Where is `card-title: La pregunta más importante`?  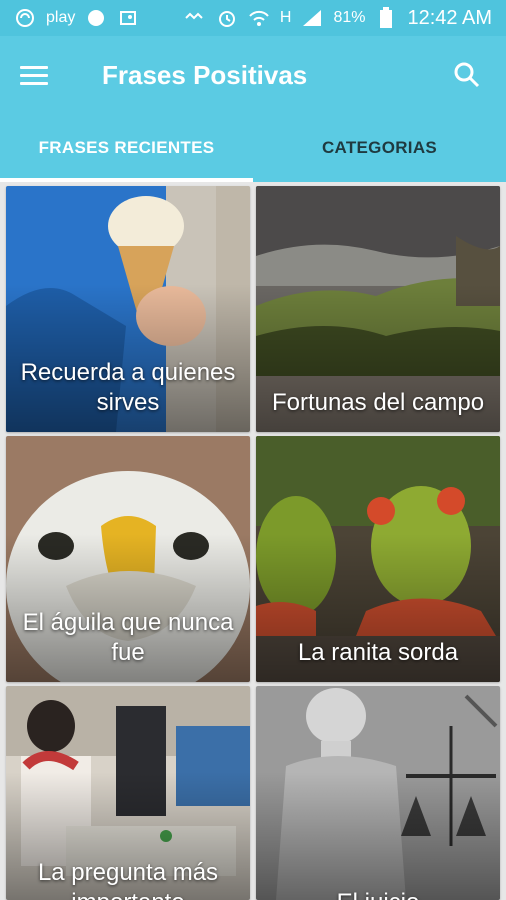
card-title: La pregunta más importante is located at coordinates (128, 879).